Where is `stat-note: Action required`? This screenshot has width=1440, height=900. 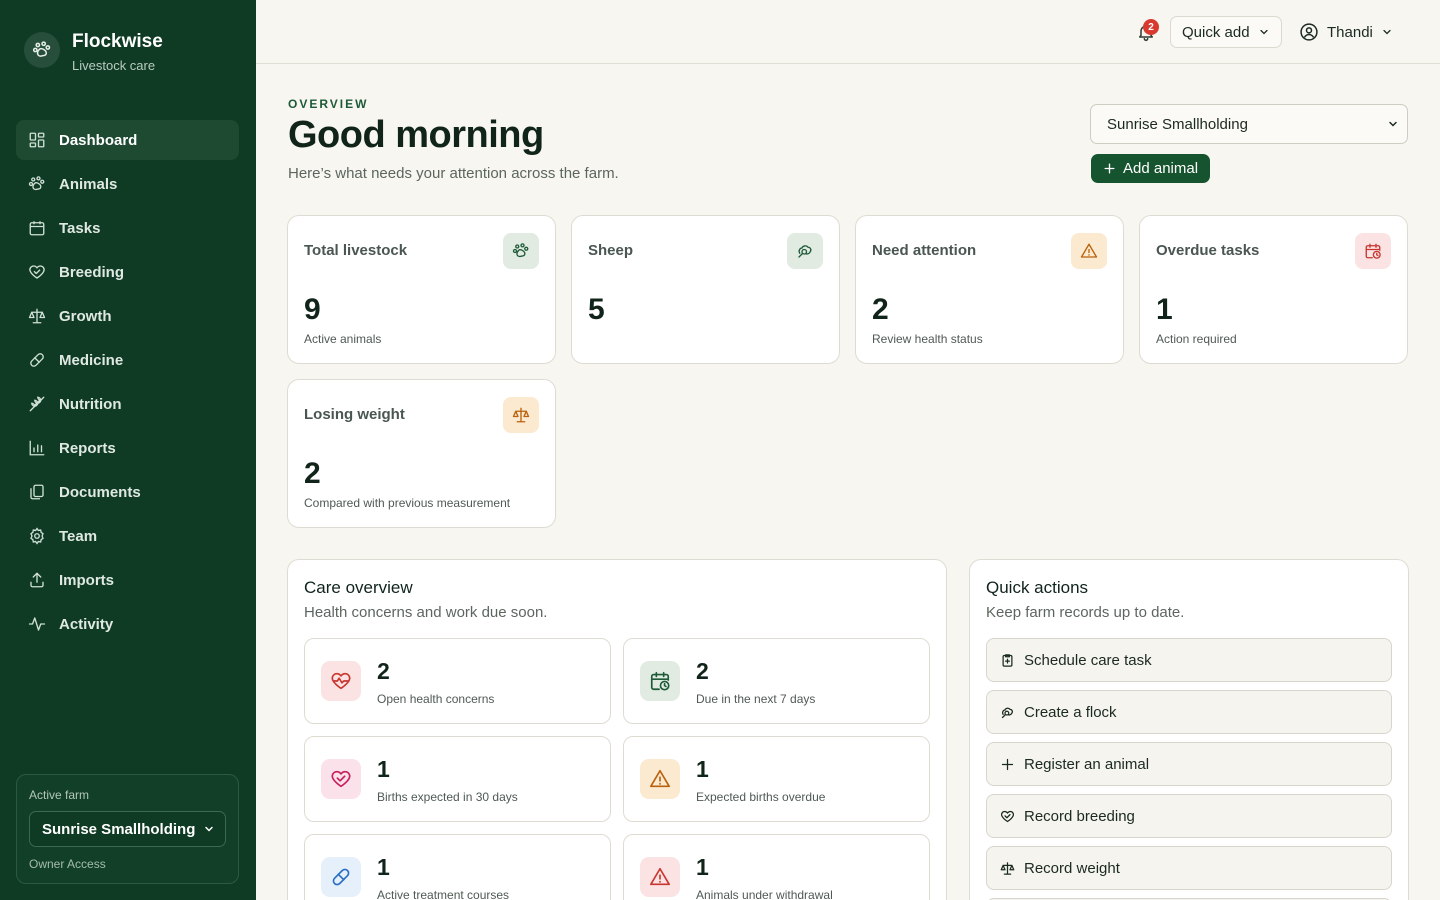
stat-note: Action required is located at coordinates (1196, 339).